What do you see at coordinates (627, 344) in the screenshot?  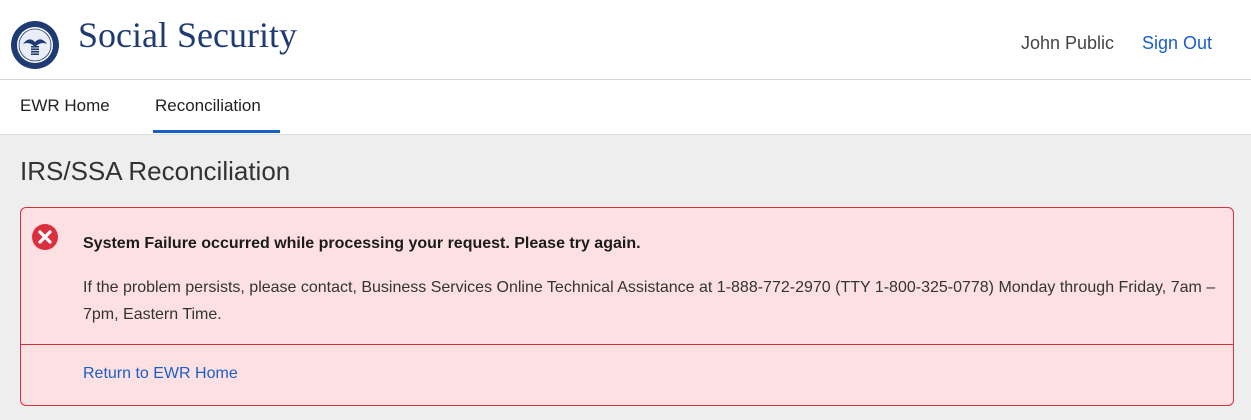 I see `alert-divider` at bounding box center [627, 344].